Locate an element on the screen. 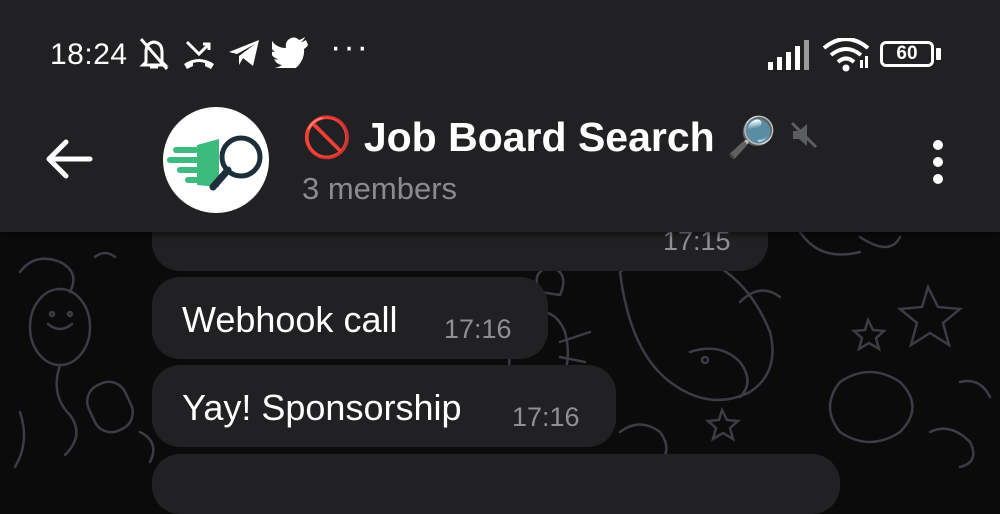  bell-off-icon is located at coordinates (154, 56).